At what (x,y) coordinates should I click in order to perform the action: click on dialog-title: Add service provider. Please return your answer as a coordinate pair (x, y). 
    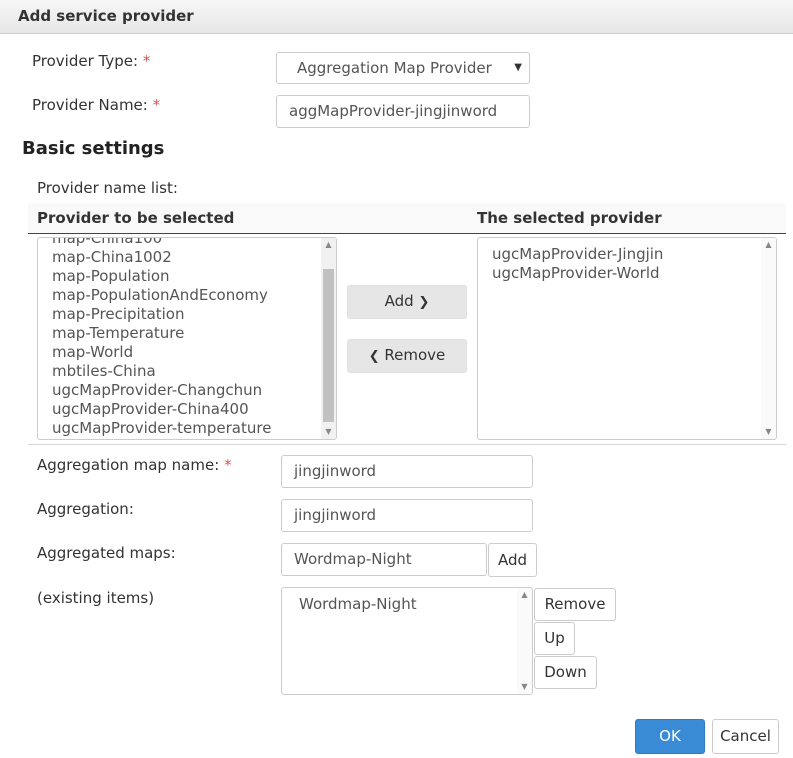
    Looking at the image, I should click on (106, 16).